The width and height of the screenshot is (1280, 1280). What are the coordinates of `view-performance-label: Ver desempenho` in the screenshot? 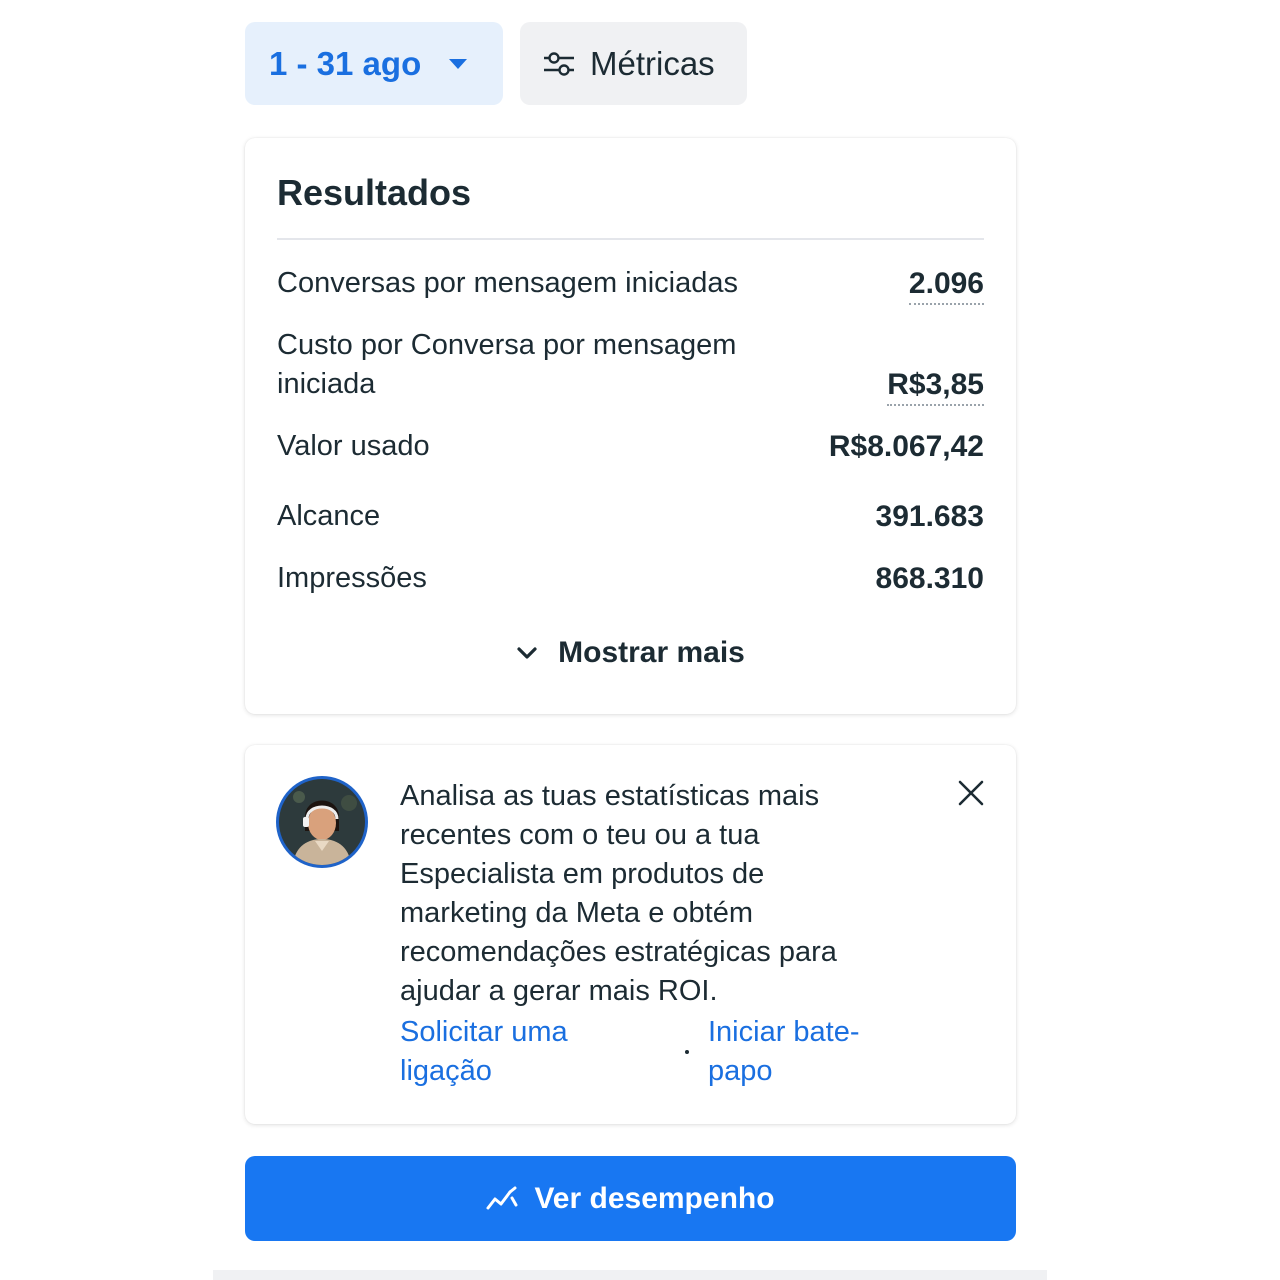 It's located at (654, 1198).